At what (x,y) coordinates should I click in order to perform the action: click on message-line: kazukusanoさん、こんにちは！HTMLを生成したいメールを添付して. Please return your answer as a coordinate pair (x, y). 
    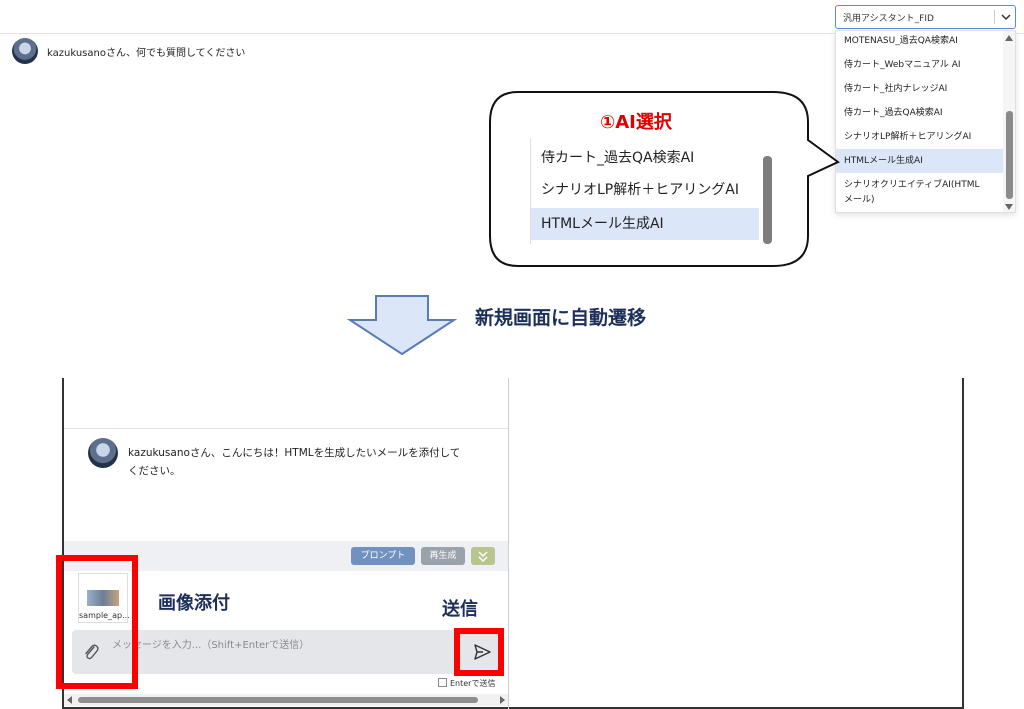
    Looking at the image, I should click on (294, 453).